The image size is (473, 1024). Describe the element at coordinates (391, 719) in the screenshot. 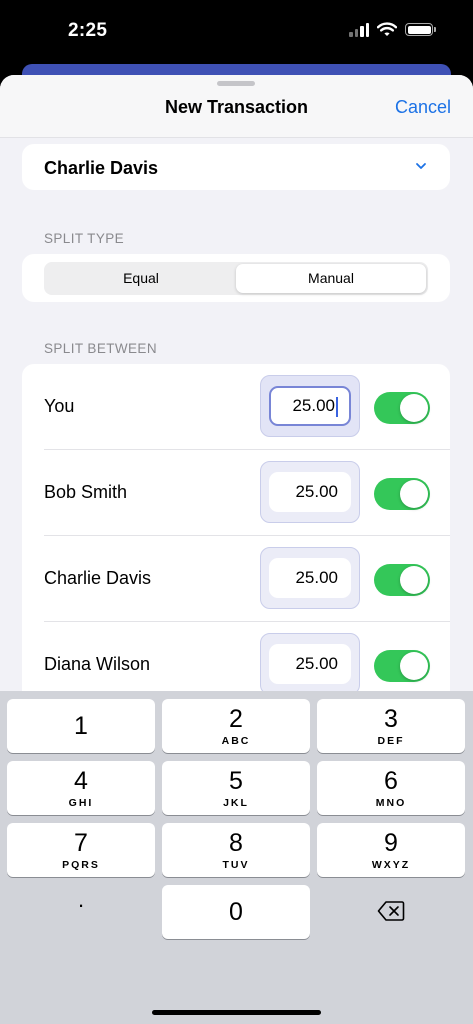

I see `key-digit: 3` at that location.